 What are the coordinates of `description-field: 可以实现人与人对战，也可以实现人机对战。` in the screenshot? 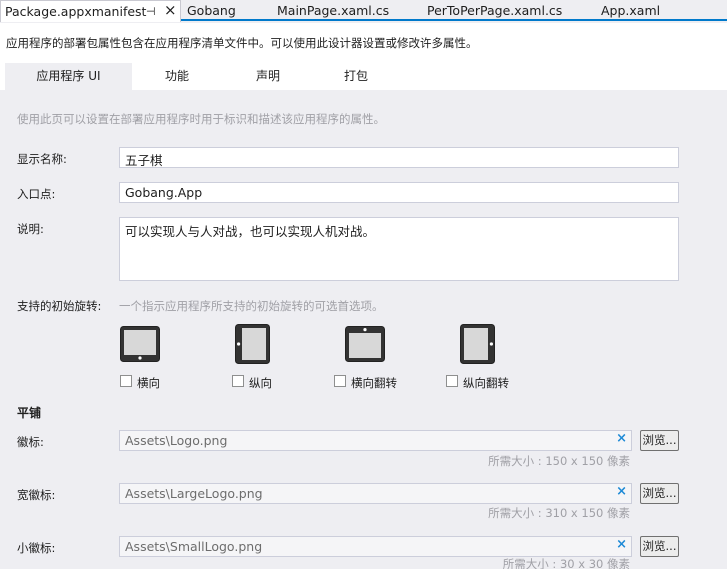 It's located at (399, 249).